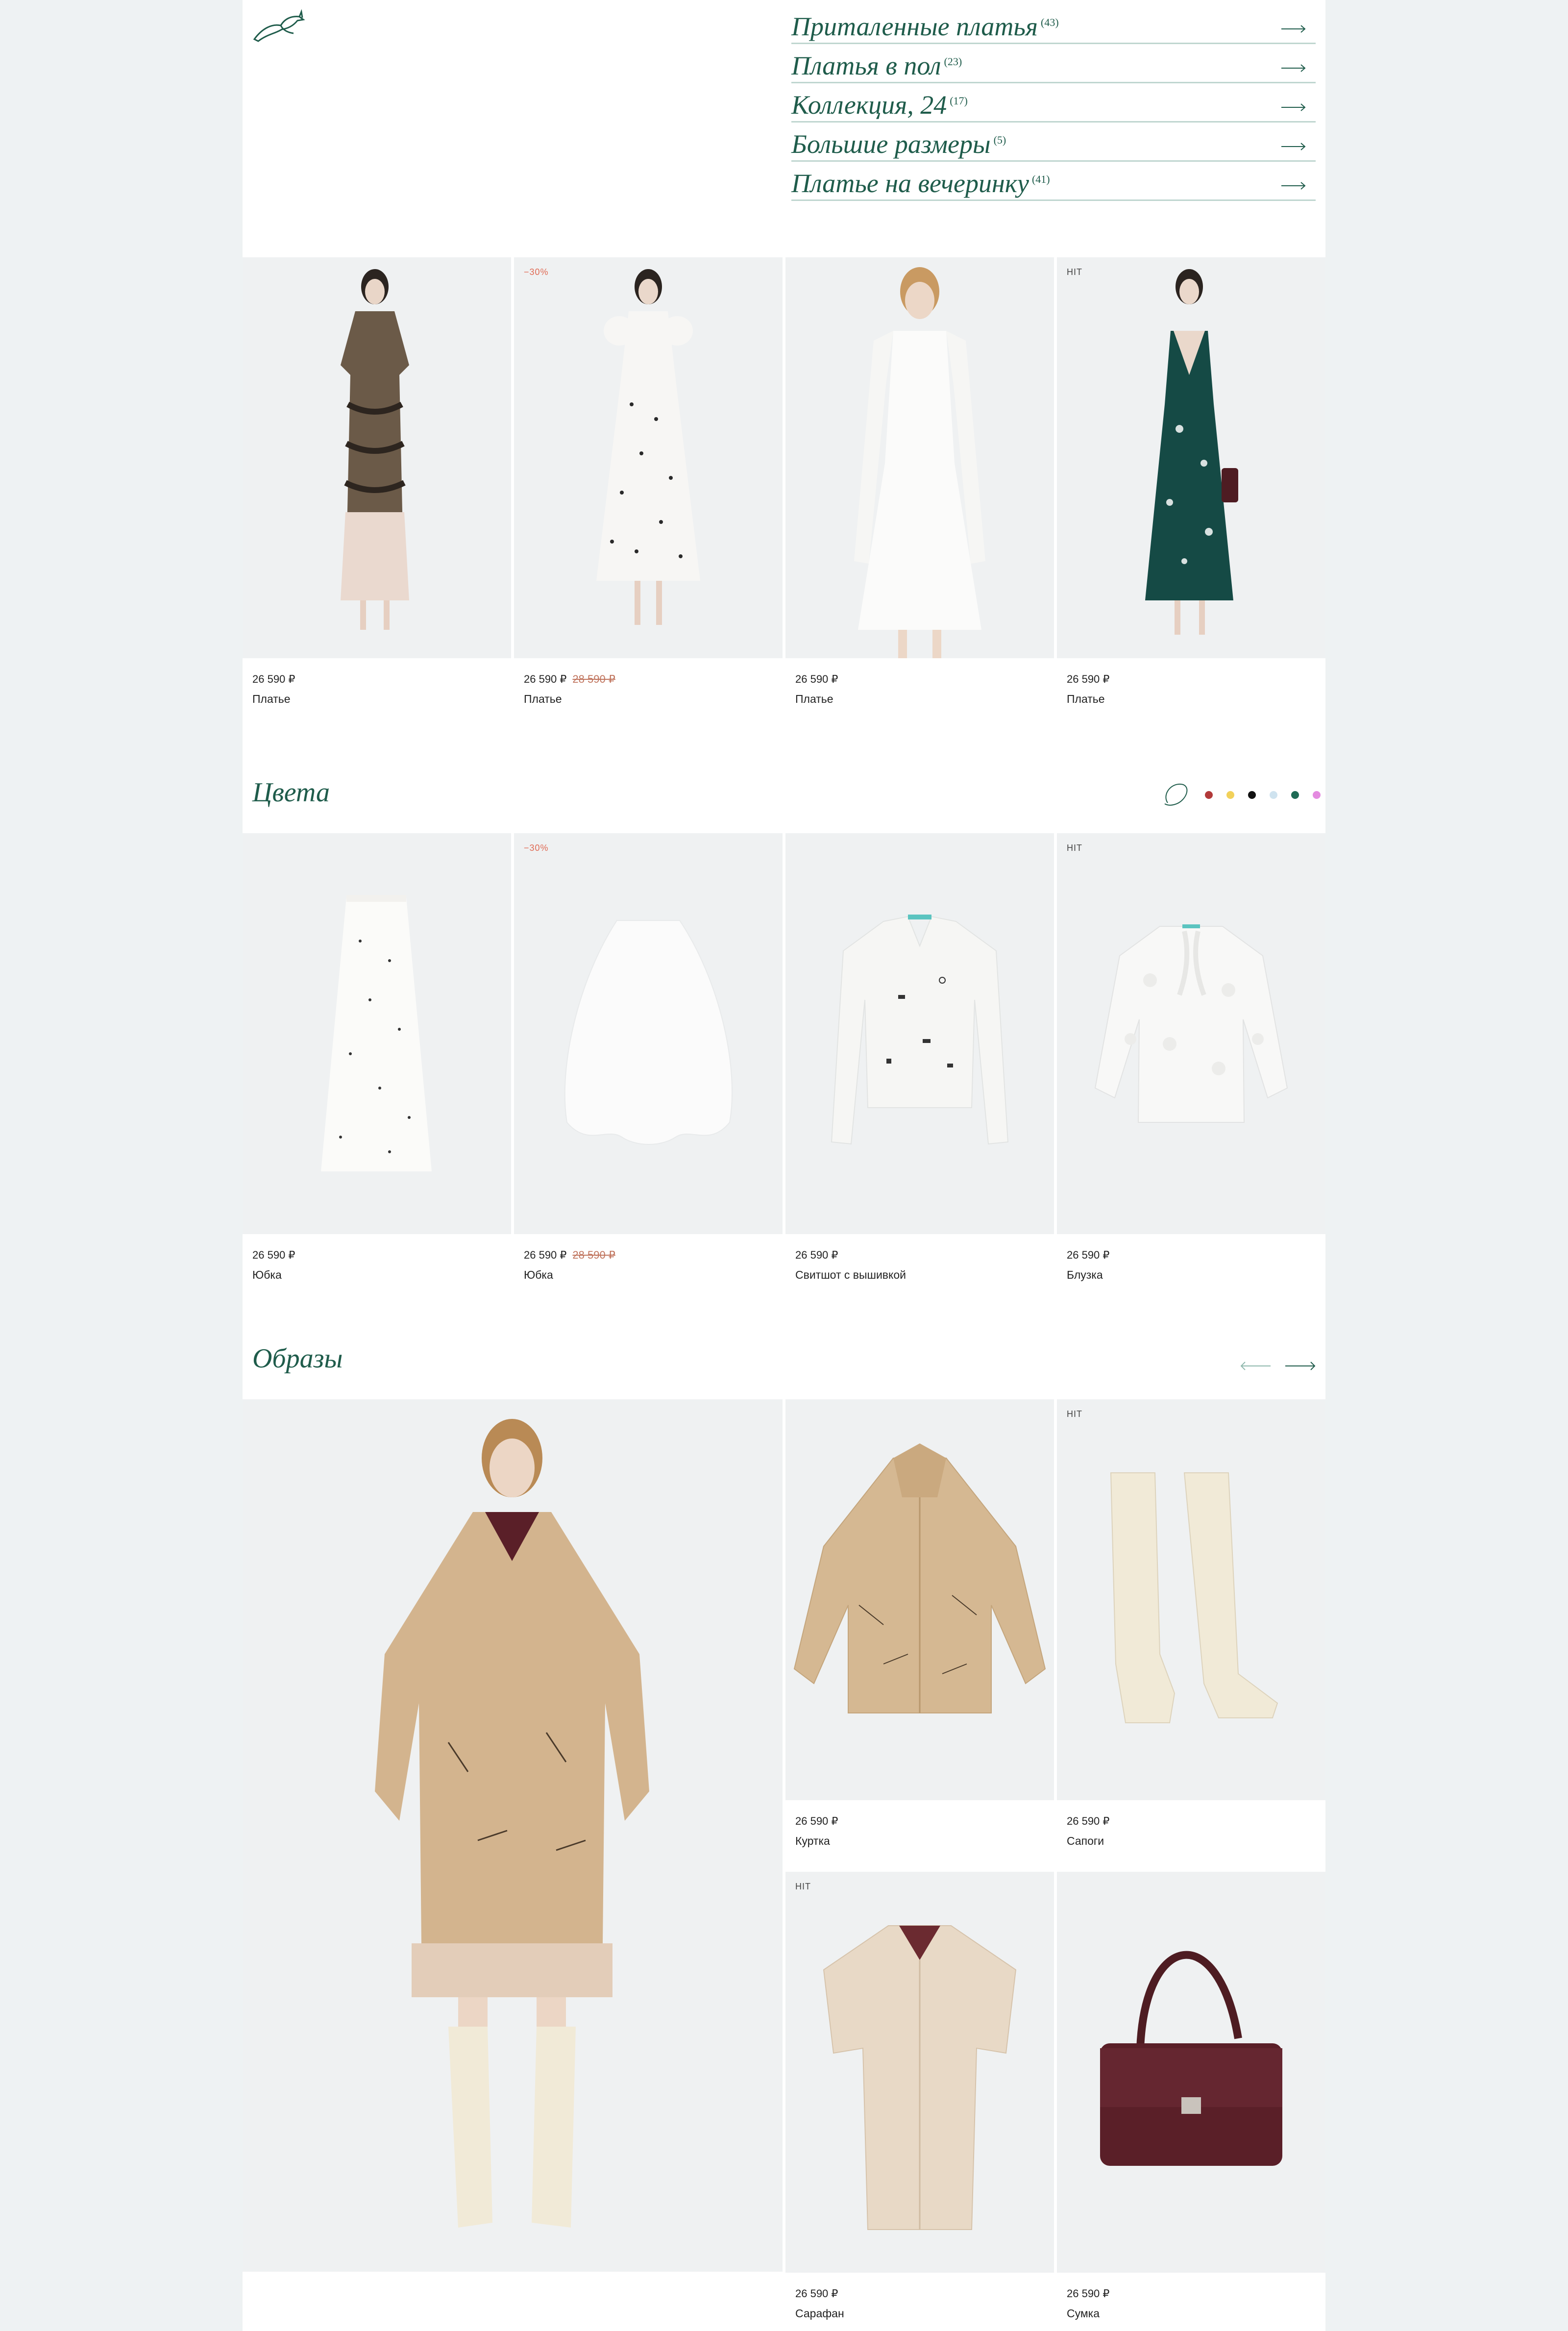  What do you see at coordinates (850, 1274) in the screenshot?
I see `product-name: Свитшот с вышивкой` at bounding box center [850, 1274].